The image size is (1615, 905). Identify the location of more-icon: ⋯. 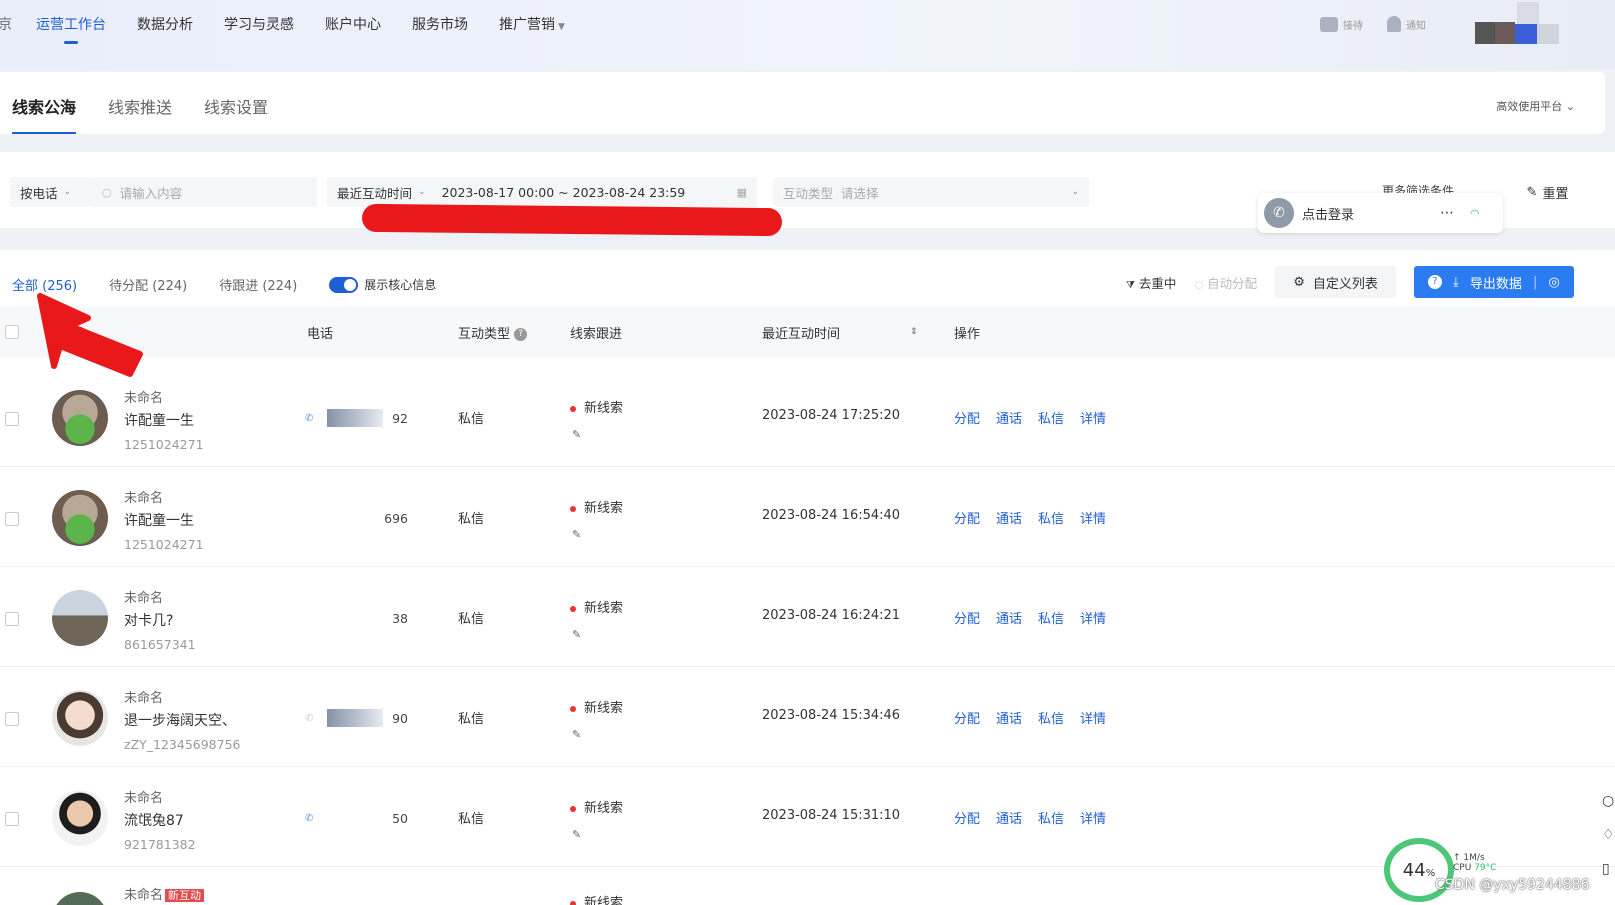
(1447, 213).